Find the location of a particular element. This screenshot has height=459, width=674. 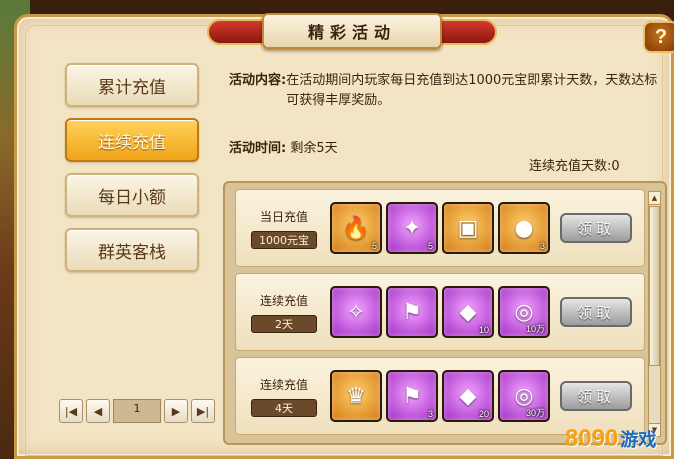

content-label: 活动内容: is located at coordinates (258, 80).